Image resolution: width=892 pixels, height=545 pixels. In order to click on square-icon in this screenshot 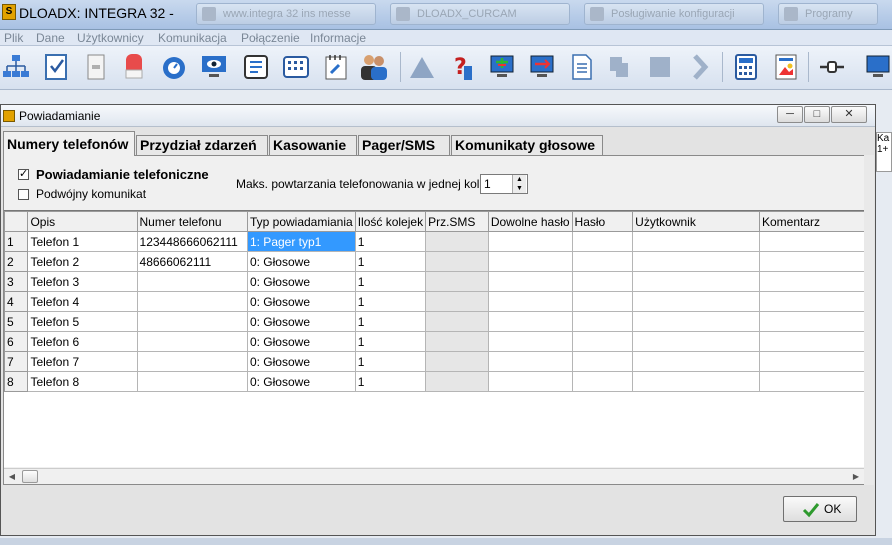, I will do `click(660, 67)`.